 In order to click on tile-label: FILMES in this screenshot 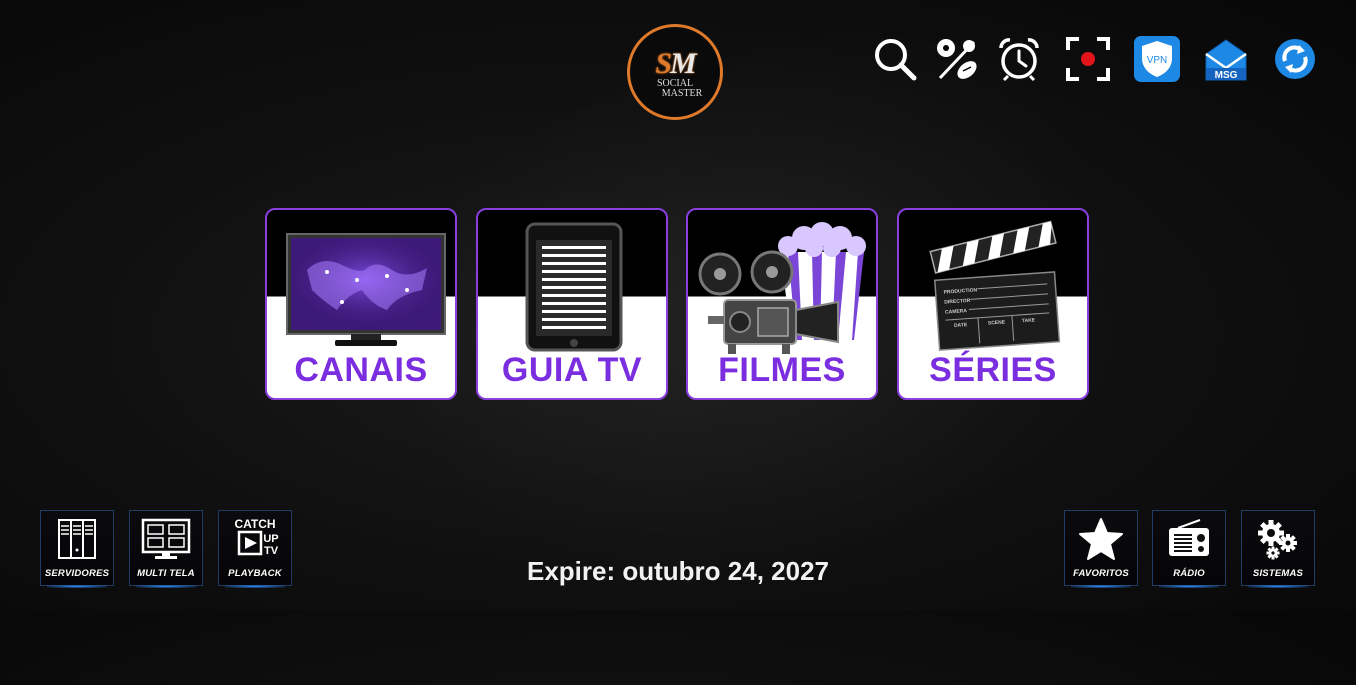, I will do `click(782, 370)`.